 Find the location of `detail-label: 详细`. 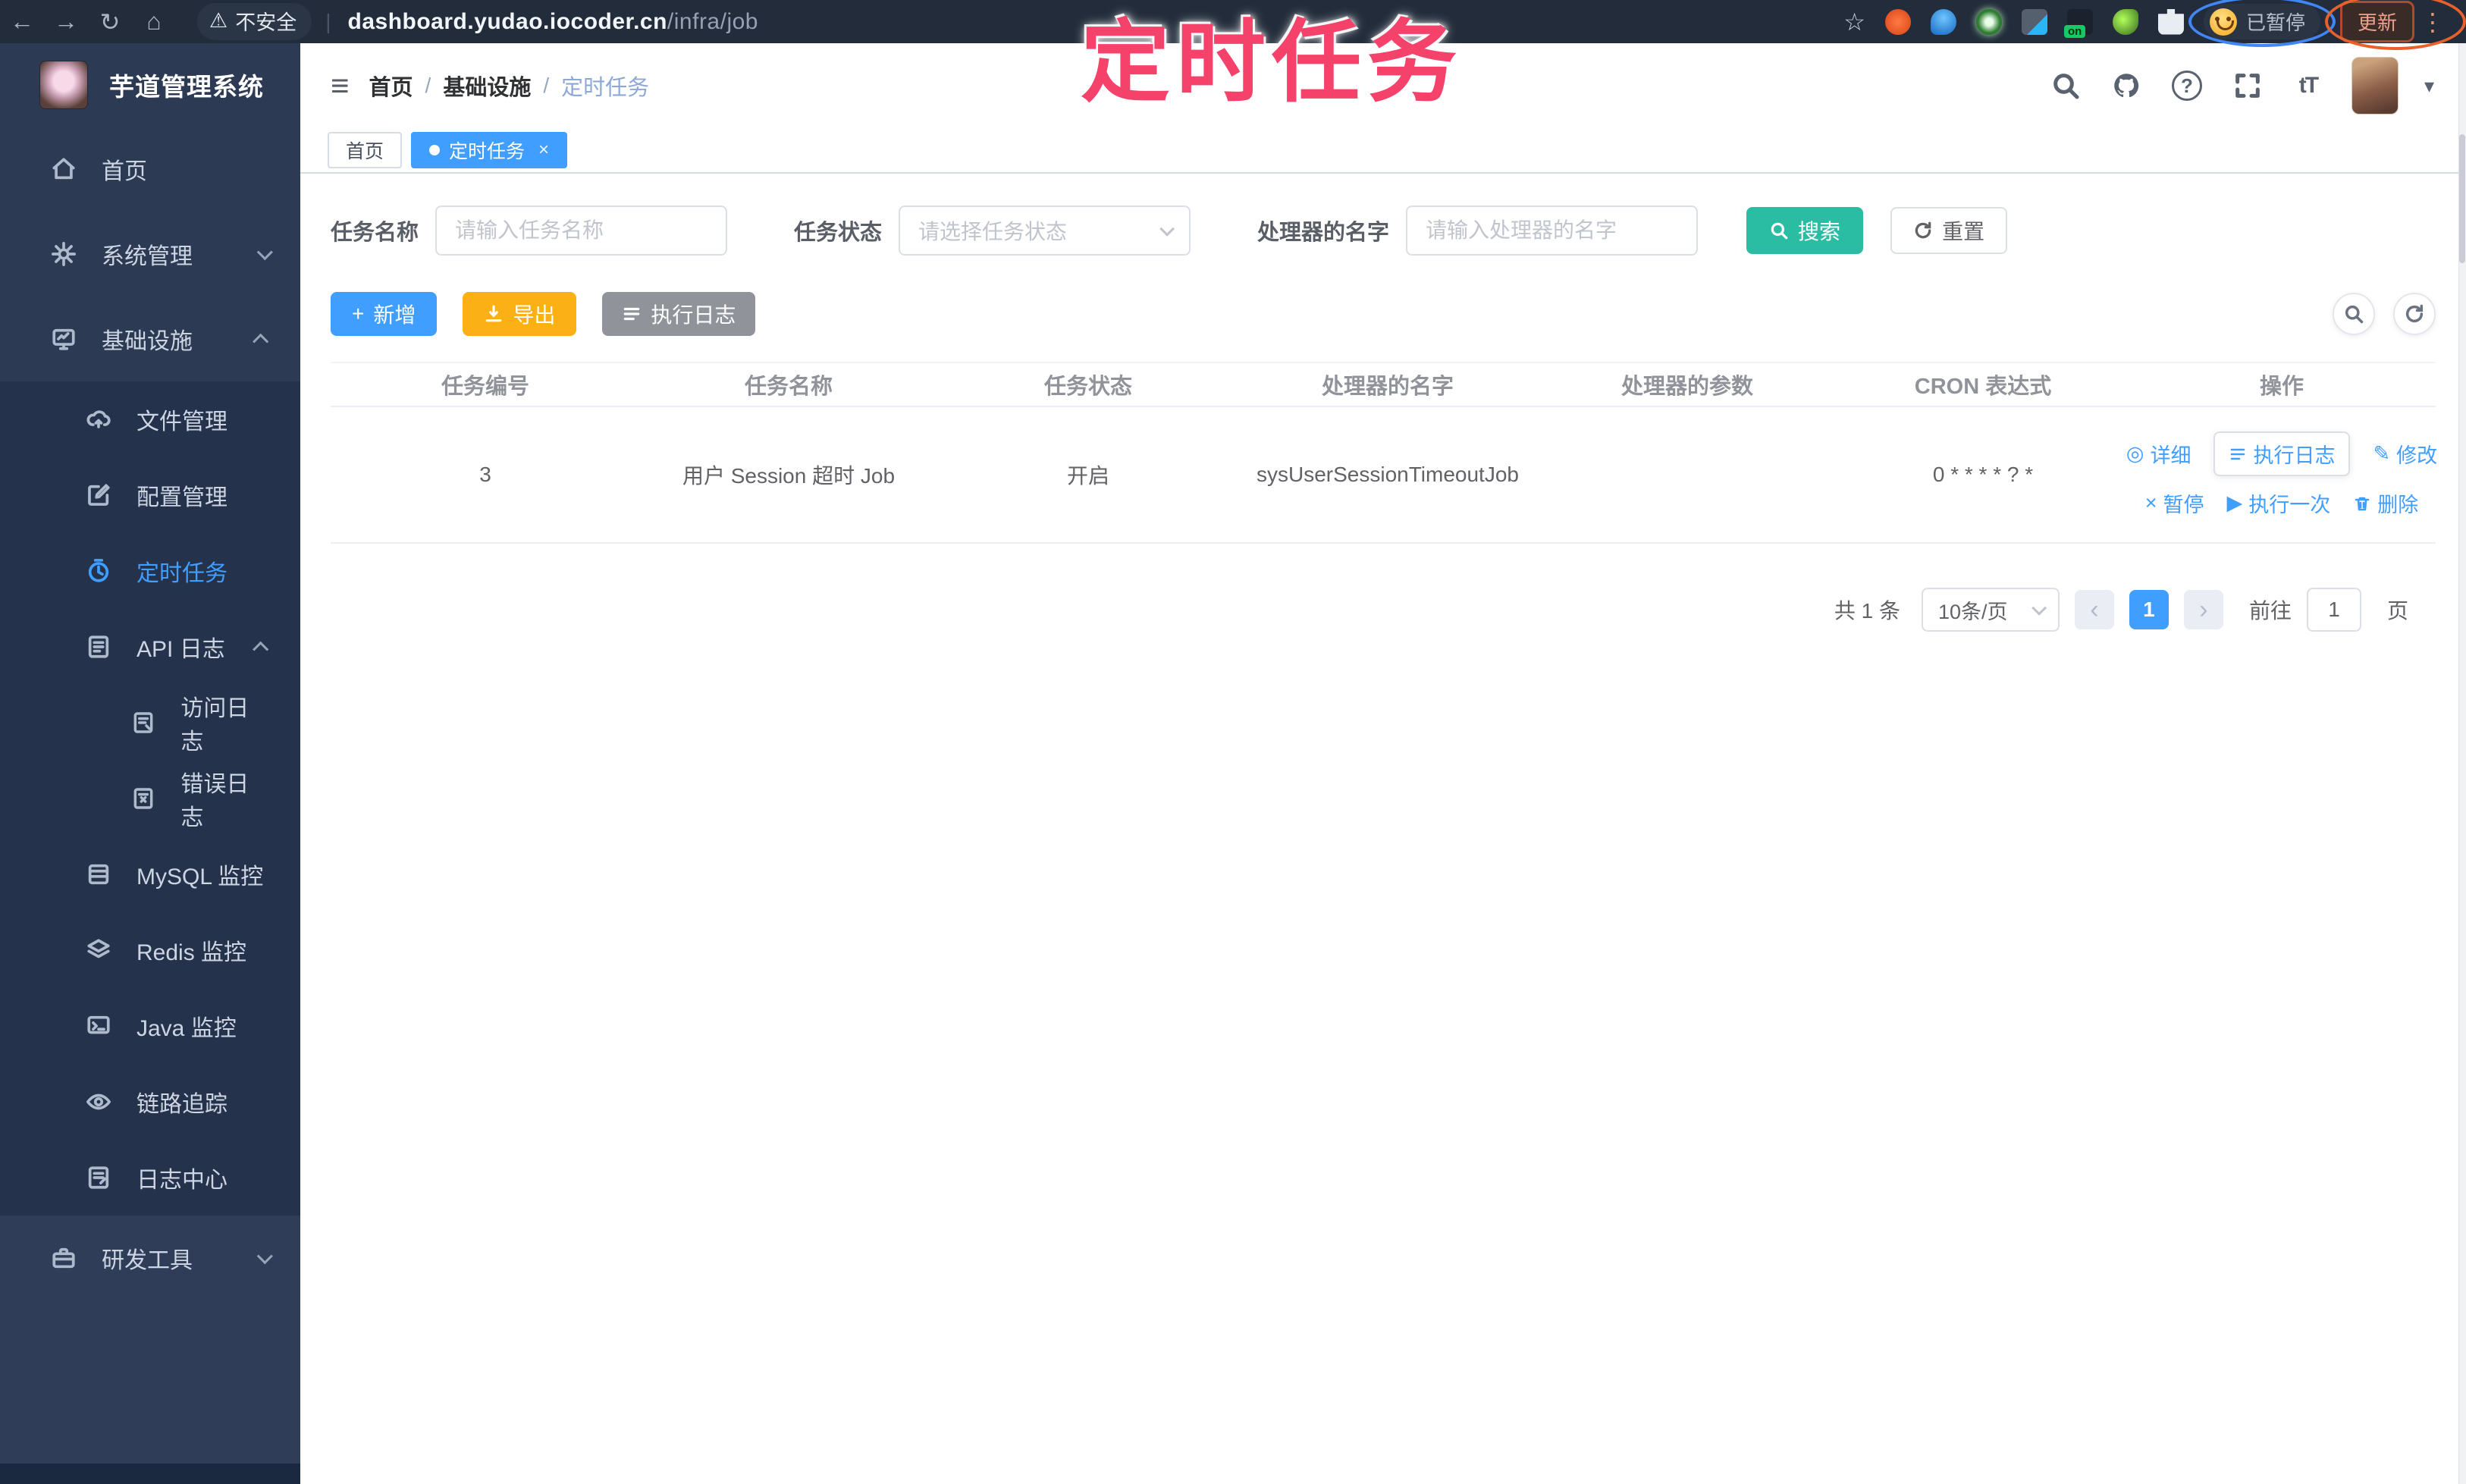

detail-label: 详细 is located at coordinates (2170, 455).